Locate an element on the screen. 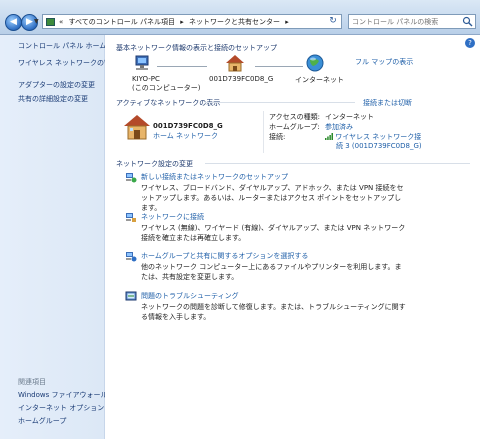 This screenshot has height=439, width=480. wireless-signal-icon is located at coordinates (329, 136).